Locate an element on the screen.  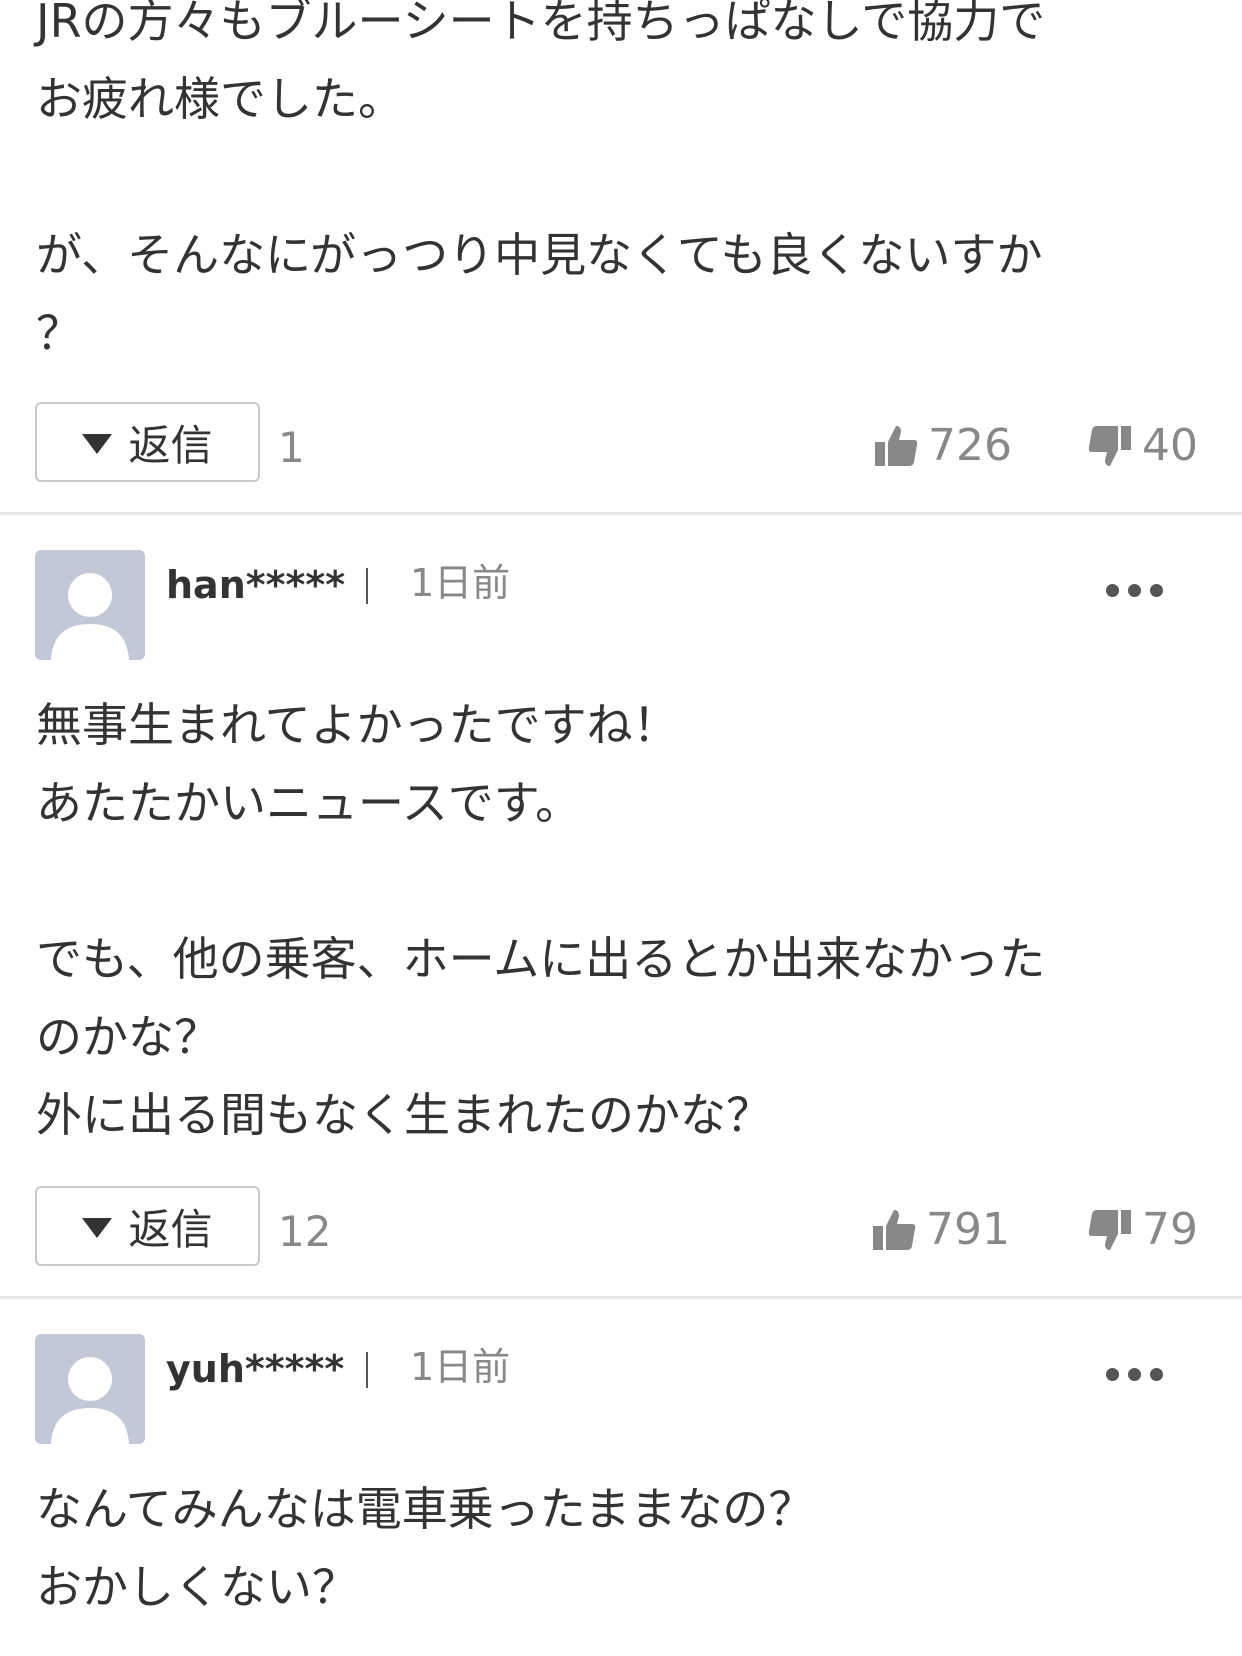
dislike-button: 40 is located at coordinates (1142, 446).